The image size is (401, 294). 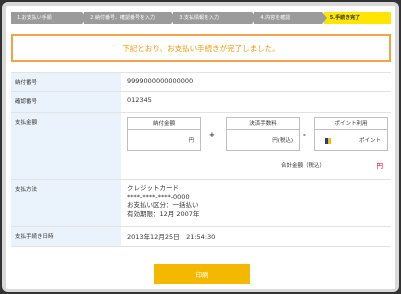 What do you see at coordinates (158, 196) in the screenshot?
I see `card-number: ****-****-****-0000` at bounding box center [158, 196].